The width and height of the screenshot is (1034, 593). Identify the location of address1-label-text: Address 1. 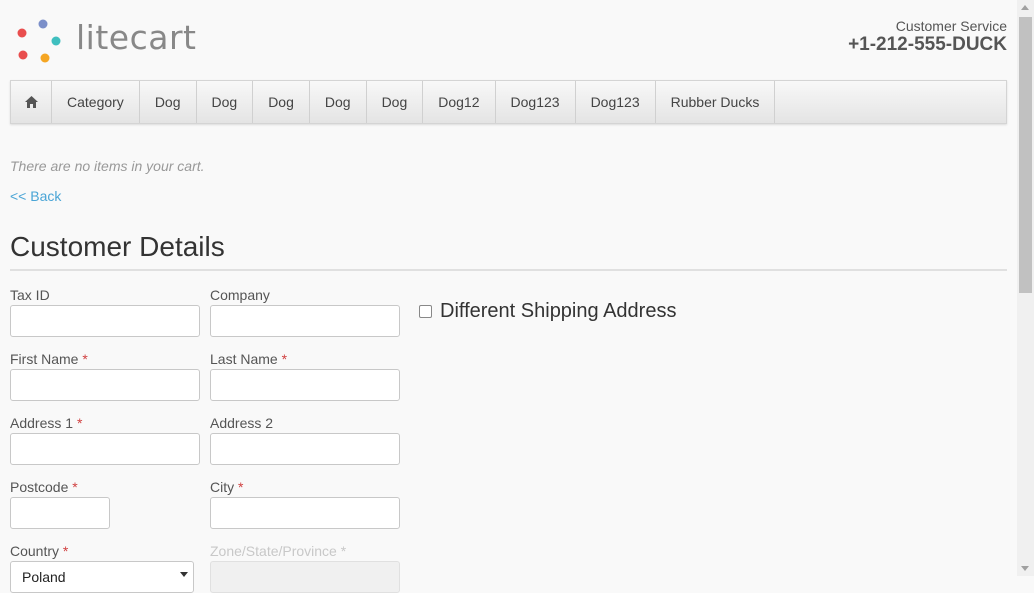
(42, 423).